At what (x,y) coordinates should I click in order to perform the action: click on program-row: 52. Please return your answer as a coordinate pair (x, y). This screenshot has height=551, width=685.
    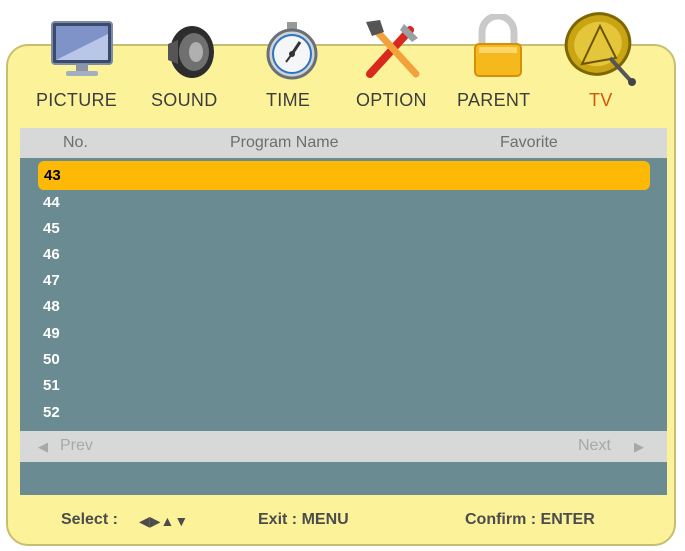
    Looking at the image, I should click on (91, 413).